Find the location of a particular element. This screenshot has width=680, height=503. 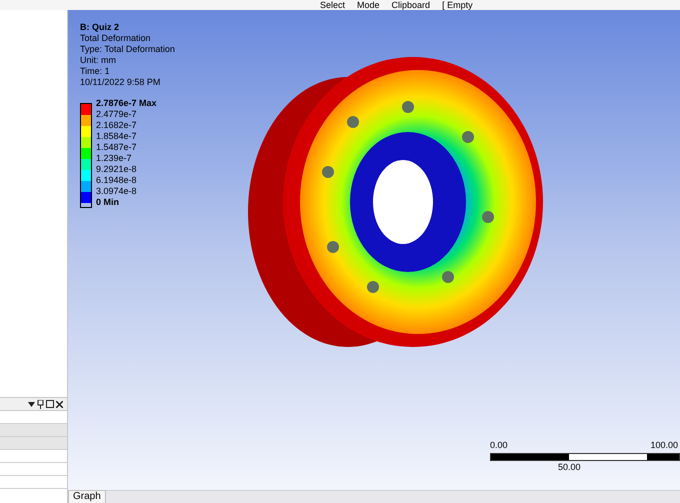

legend-label: 1.239e-7 is located at coordinates (114, 158).